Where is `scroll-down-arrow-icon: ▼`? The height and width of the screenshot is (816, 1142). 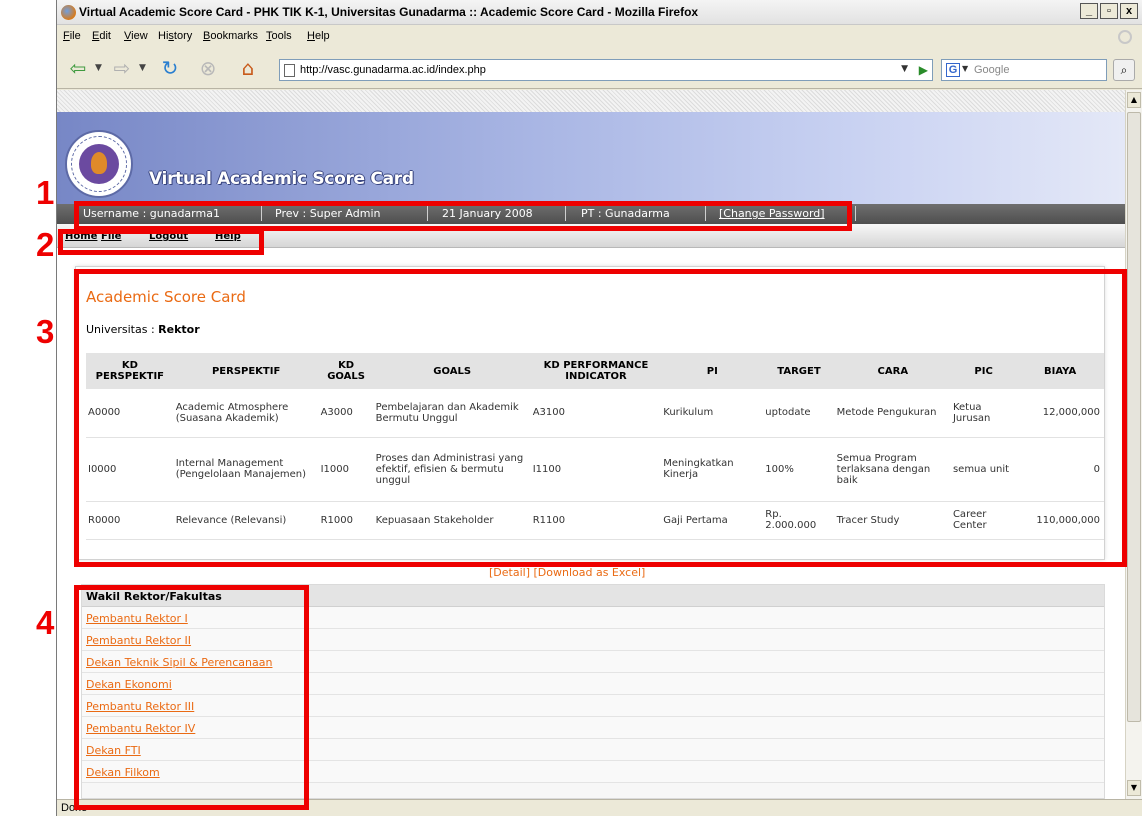 scroll-down-arrow-icon: ▼ is located at coordinates (1134, 788).